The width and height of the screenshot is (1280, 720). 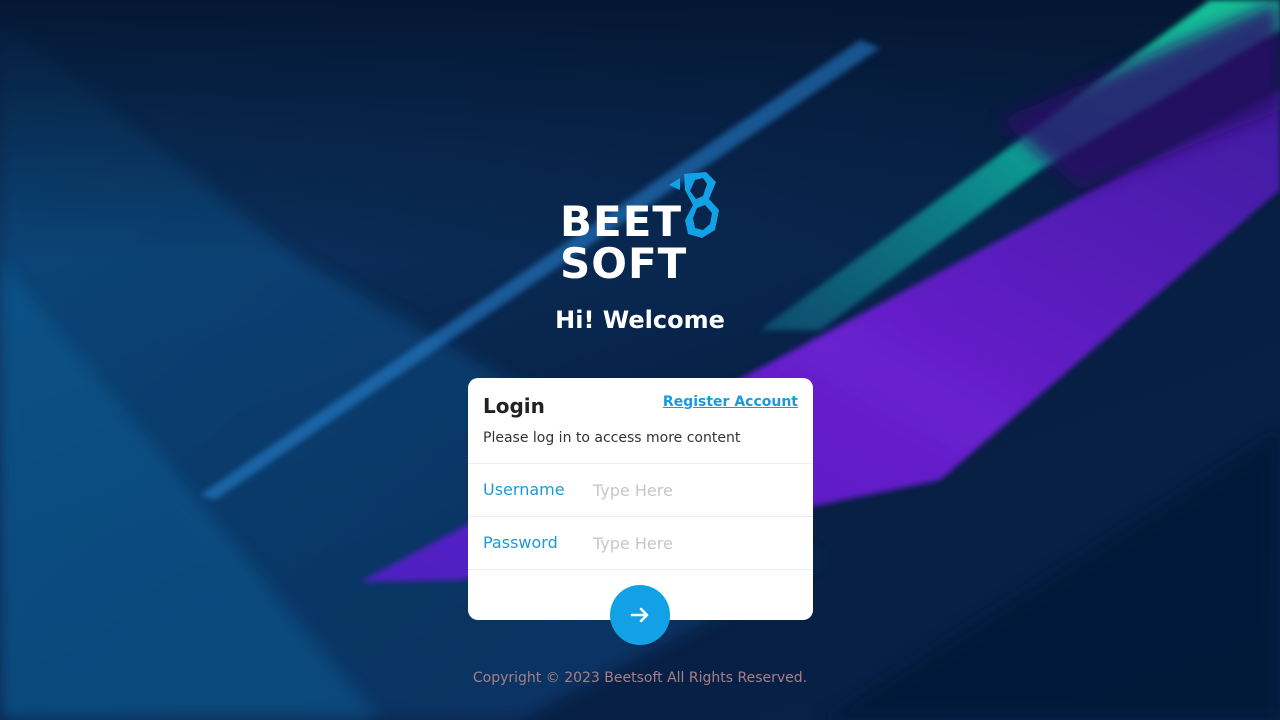 I want to click on username-row: Username, so click(x=640, y=490).